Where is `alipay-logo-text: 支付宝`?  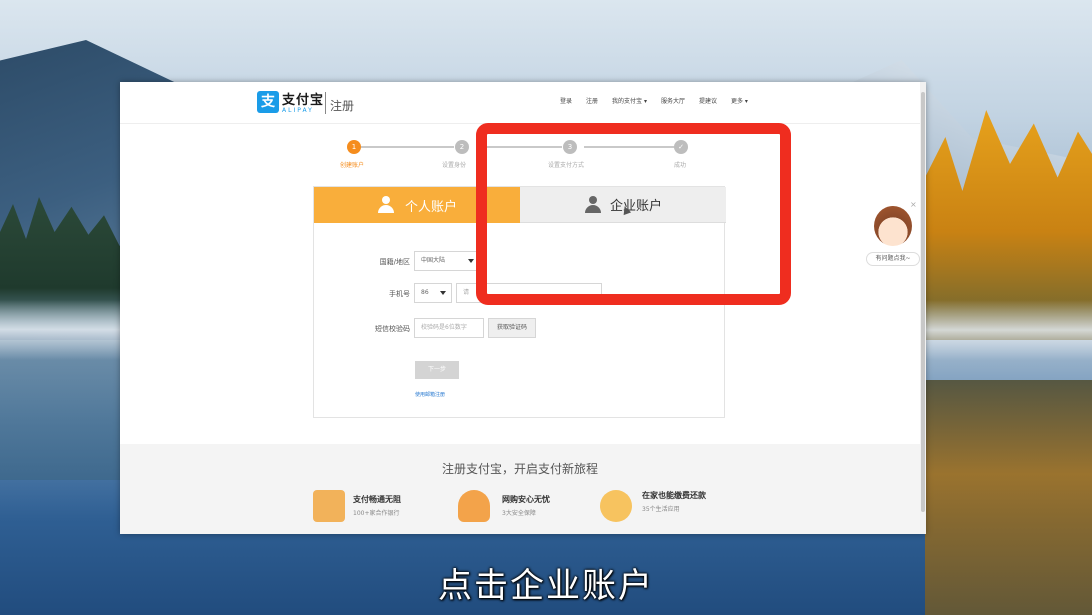
alipay-logo-text: 支付宝 is located at coordinates (303, 100).